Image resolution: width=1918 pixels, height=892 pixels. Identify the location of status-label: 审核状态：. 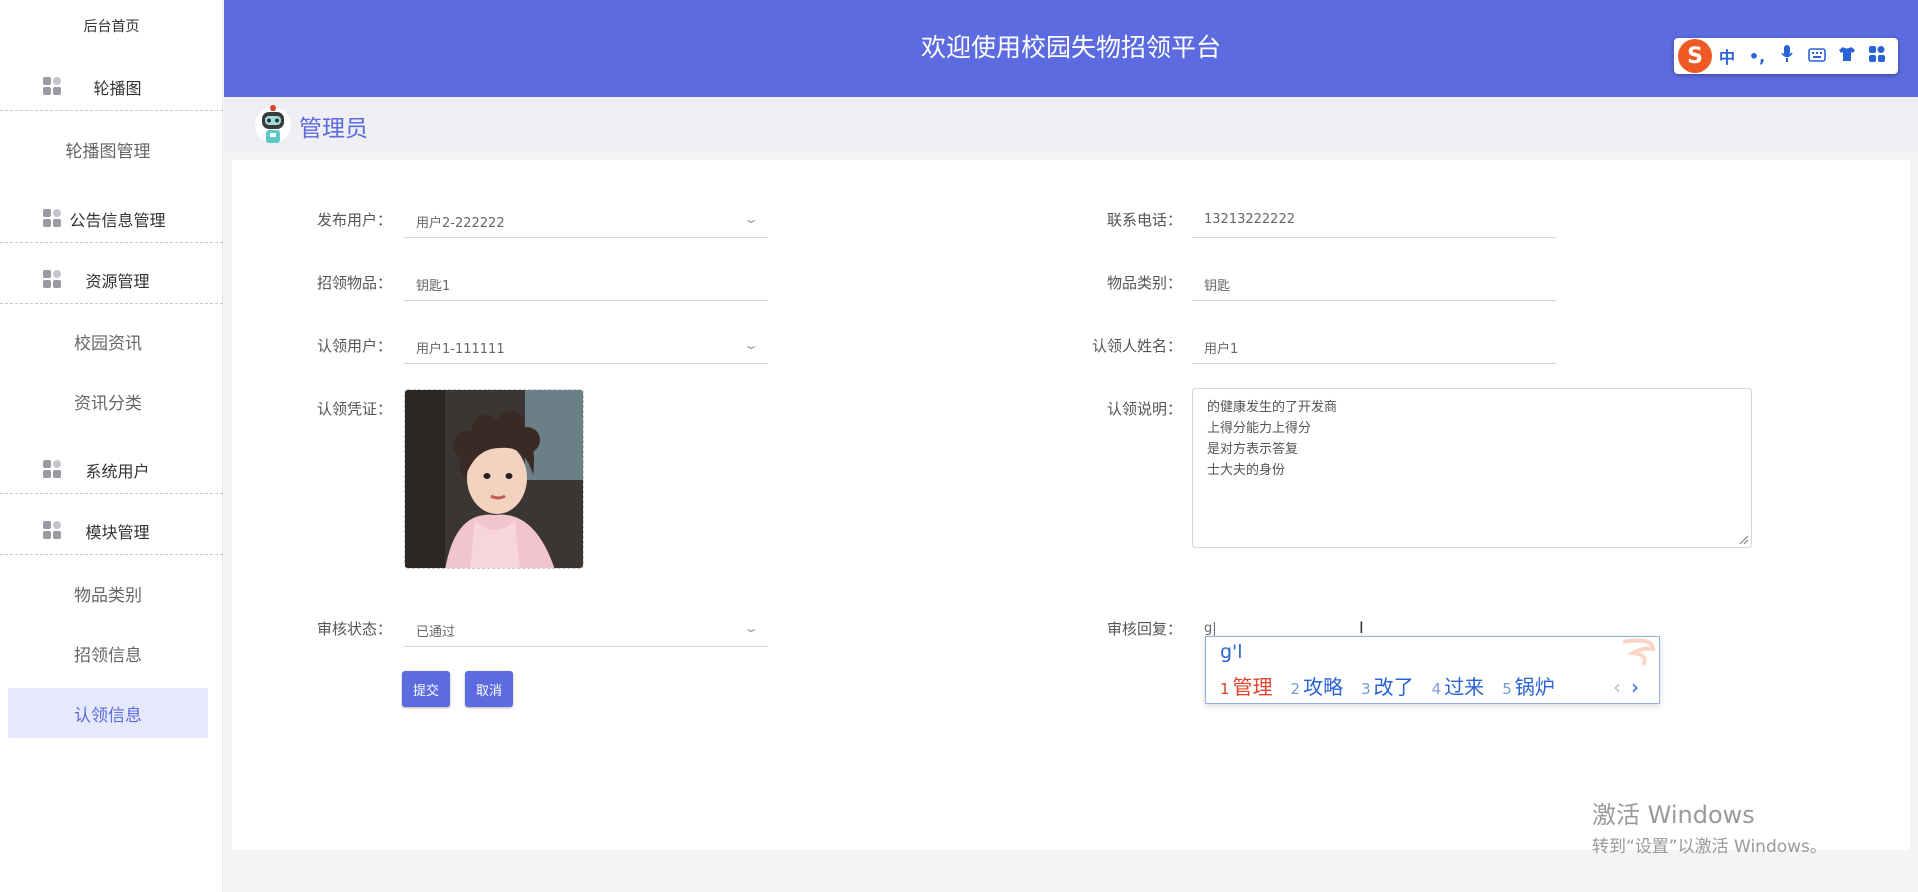
(354, 629).